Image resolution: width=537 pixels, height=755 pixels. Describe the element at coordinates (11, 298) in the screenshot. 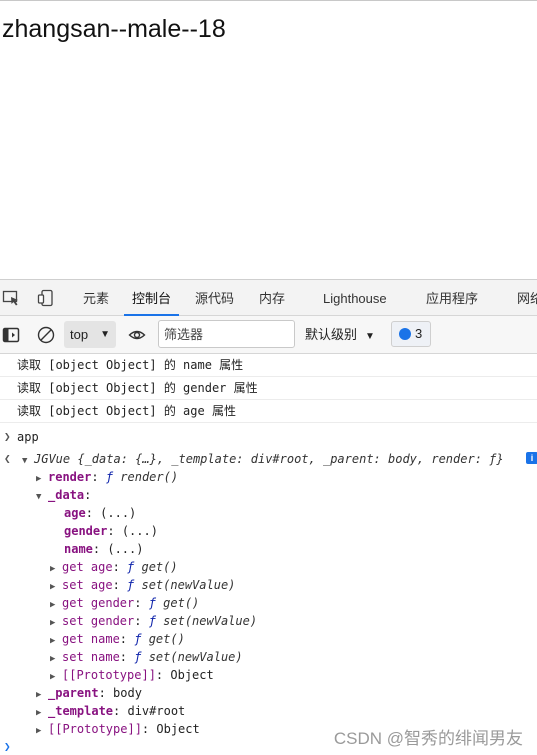

I see `inspect-element-icon` at that location.